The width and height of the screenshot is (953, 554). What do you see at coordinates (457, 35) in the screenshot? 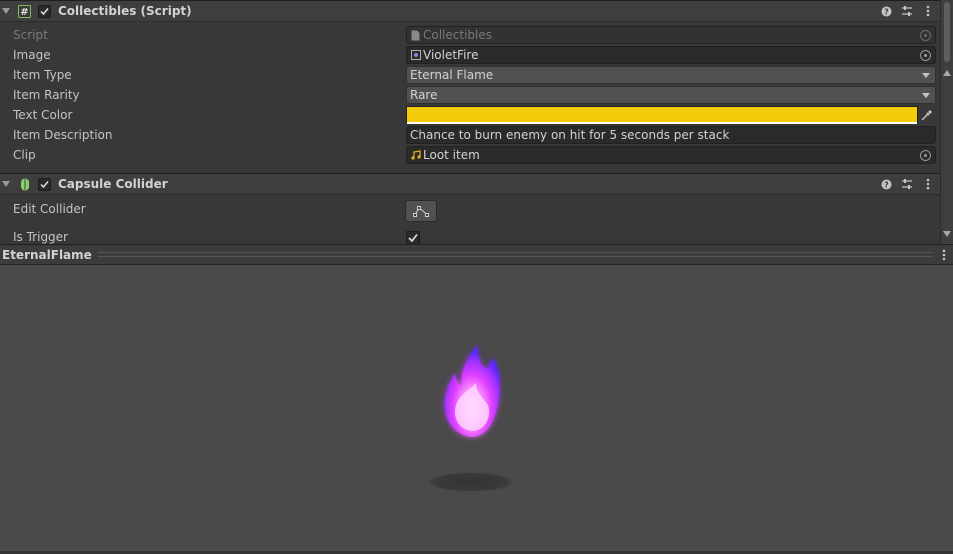
I see `field-value: Collectibles` at bounding box center [457, 35].